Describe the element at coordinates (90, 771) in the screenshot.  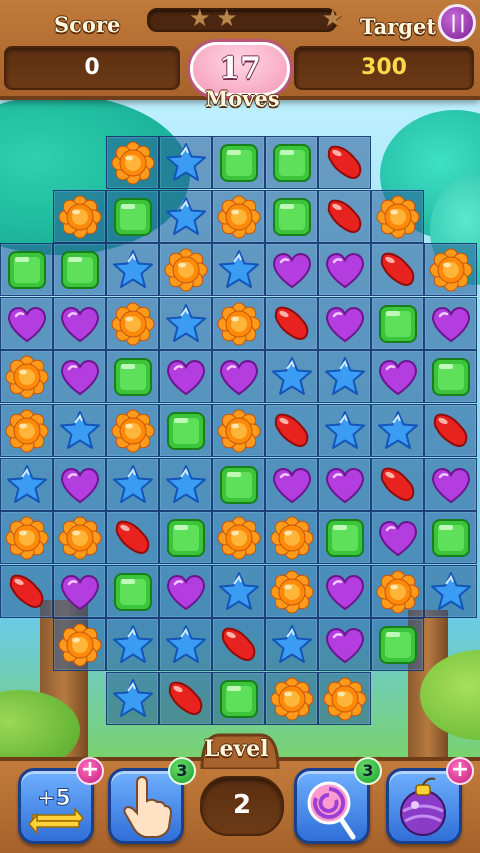
I see `booster-plus-five-moves-add-badge: +` at that location.